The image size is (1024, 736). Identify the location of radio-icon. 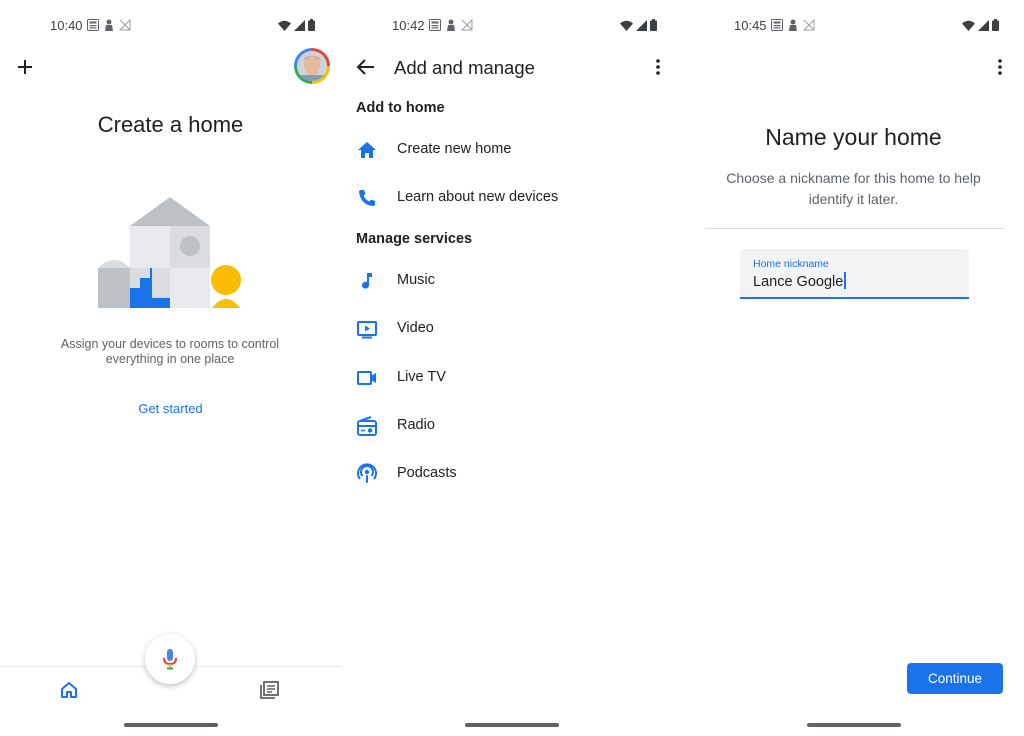
(367, 426).